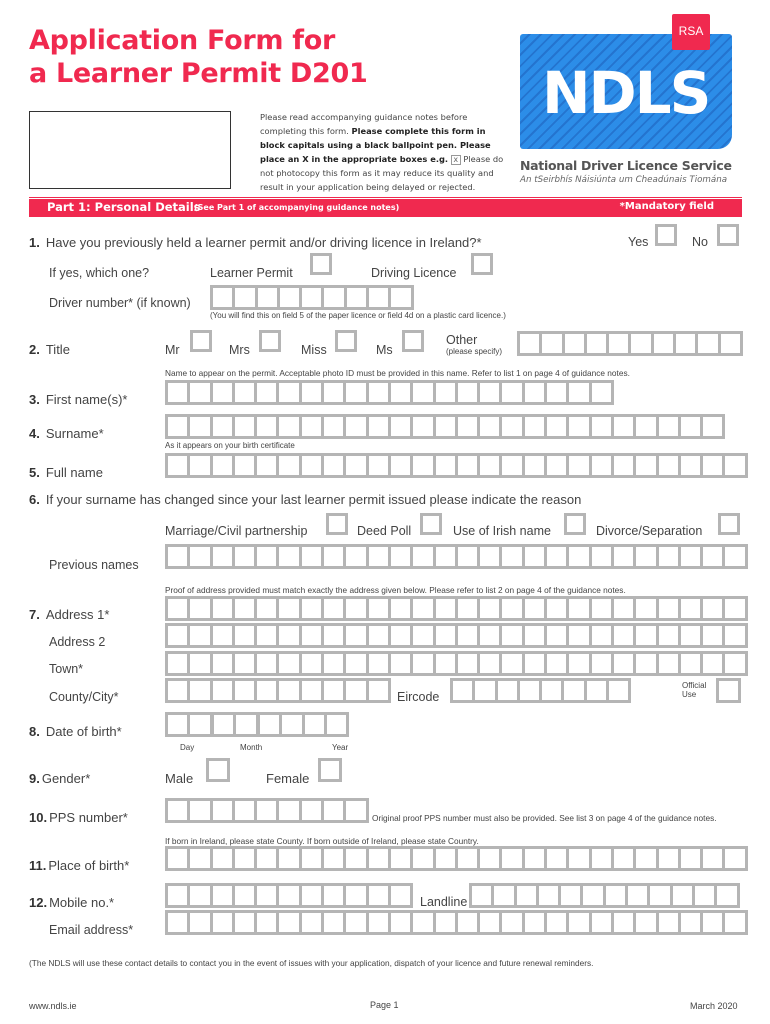 This screenshot has height=1024, width=770. Describe the element at coordinates (270, 341) in the screenshot. I see `mrs-checkbox` at that location.